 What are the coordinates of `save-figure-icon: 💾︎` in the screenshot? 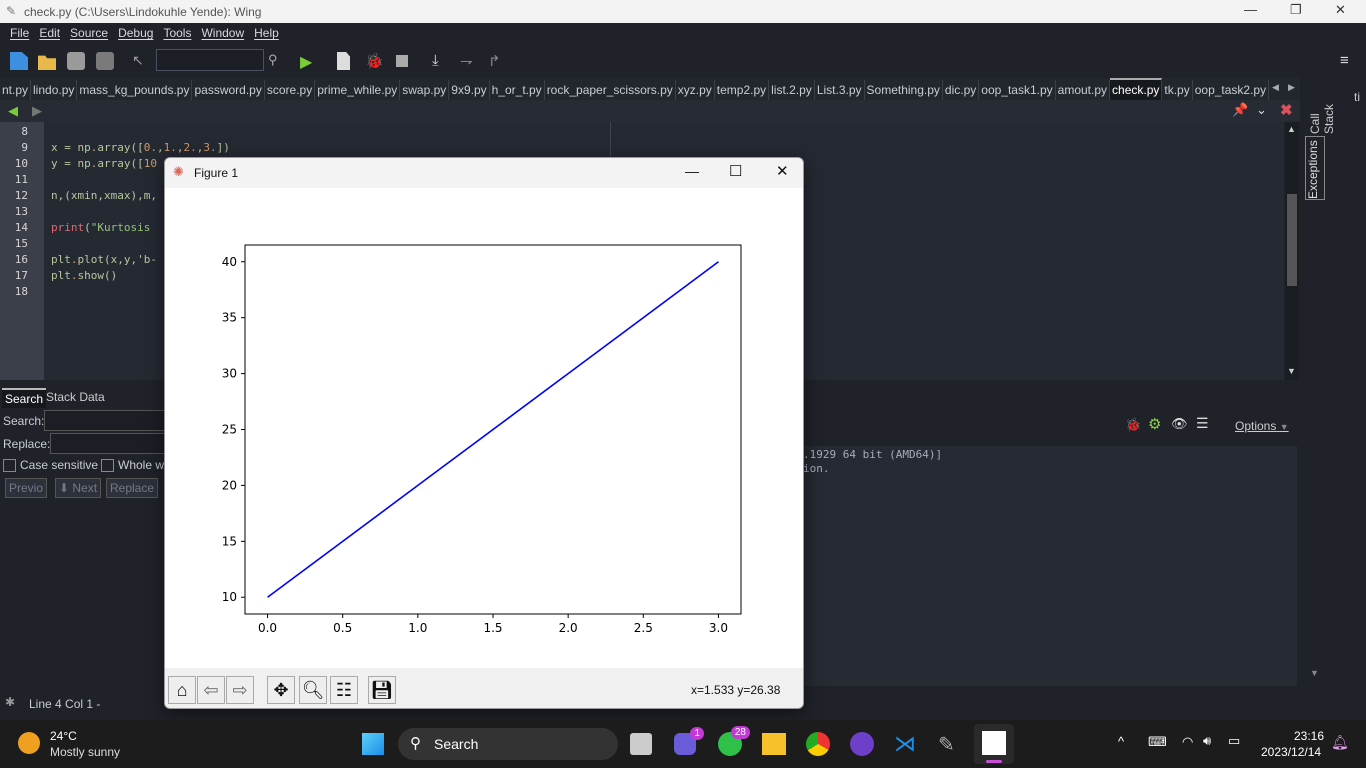 It's located at (382, 690).